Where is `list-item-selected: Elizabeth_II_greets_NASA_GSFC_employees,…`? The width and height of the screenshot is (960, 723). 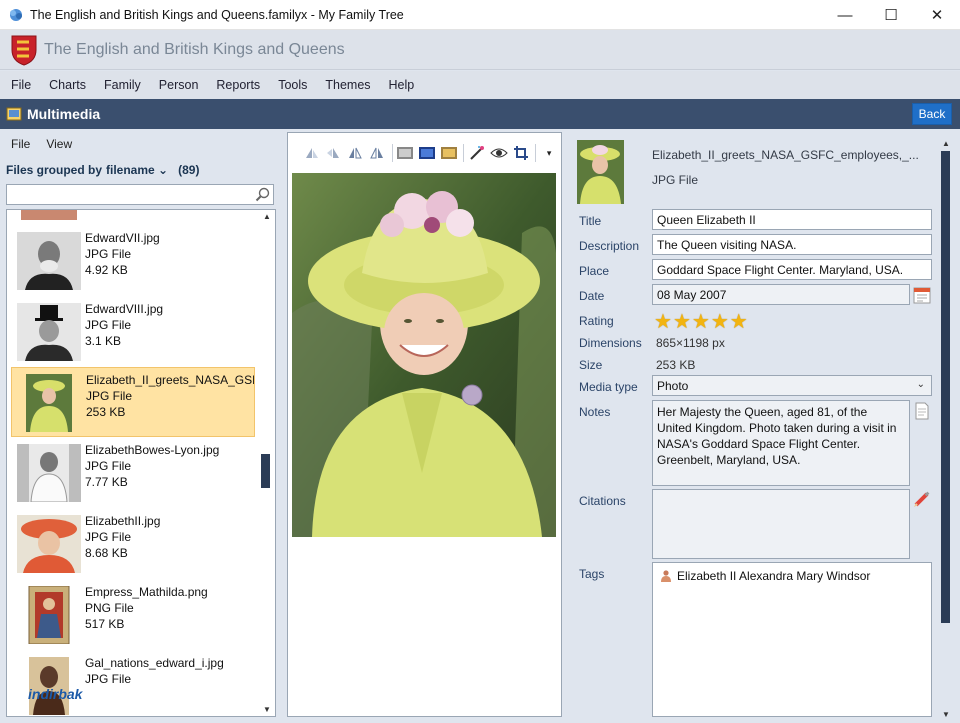 list-item-selected: Elizabeth_II_greets_NASA_GSFC_employees,… is located at coordinates (133, 402).